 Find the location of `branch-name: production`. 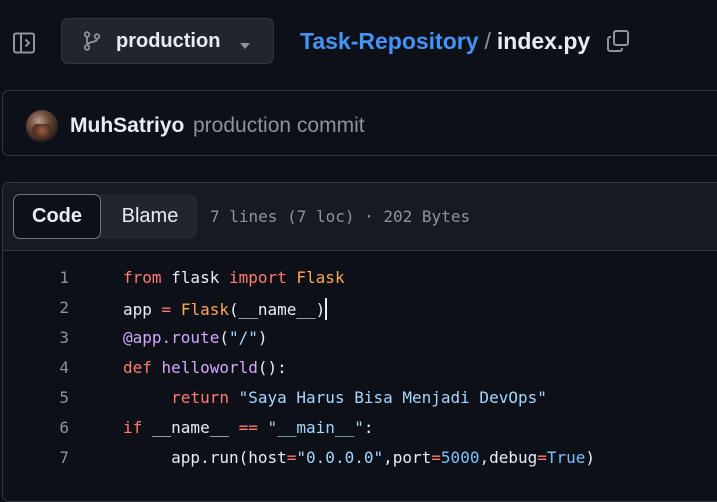

branch-name: production is located at coordinates (168, 40).